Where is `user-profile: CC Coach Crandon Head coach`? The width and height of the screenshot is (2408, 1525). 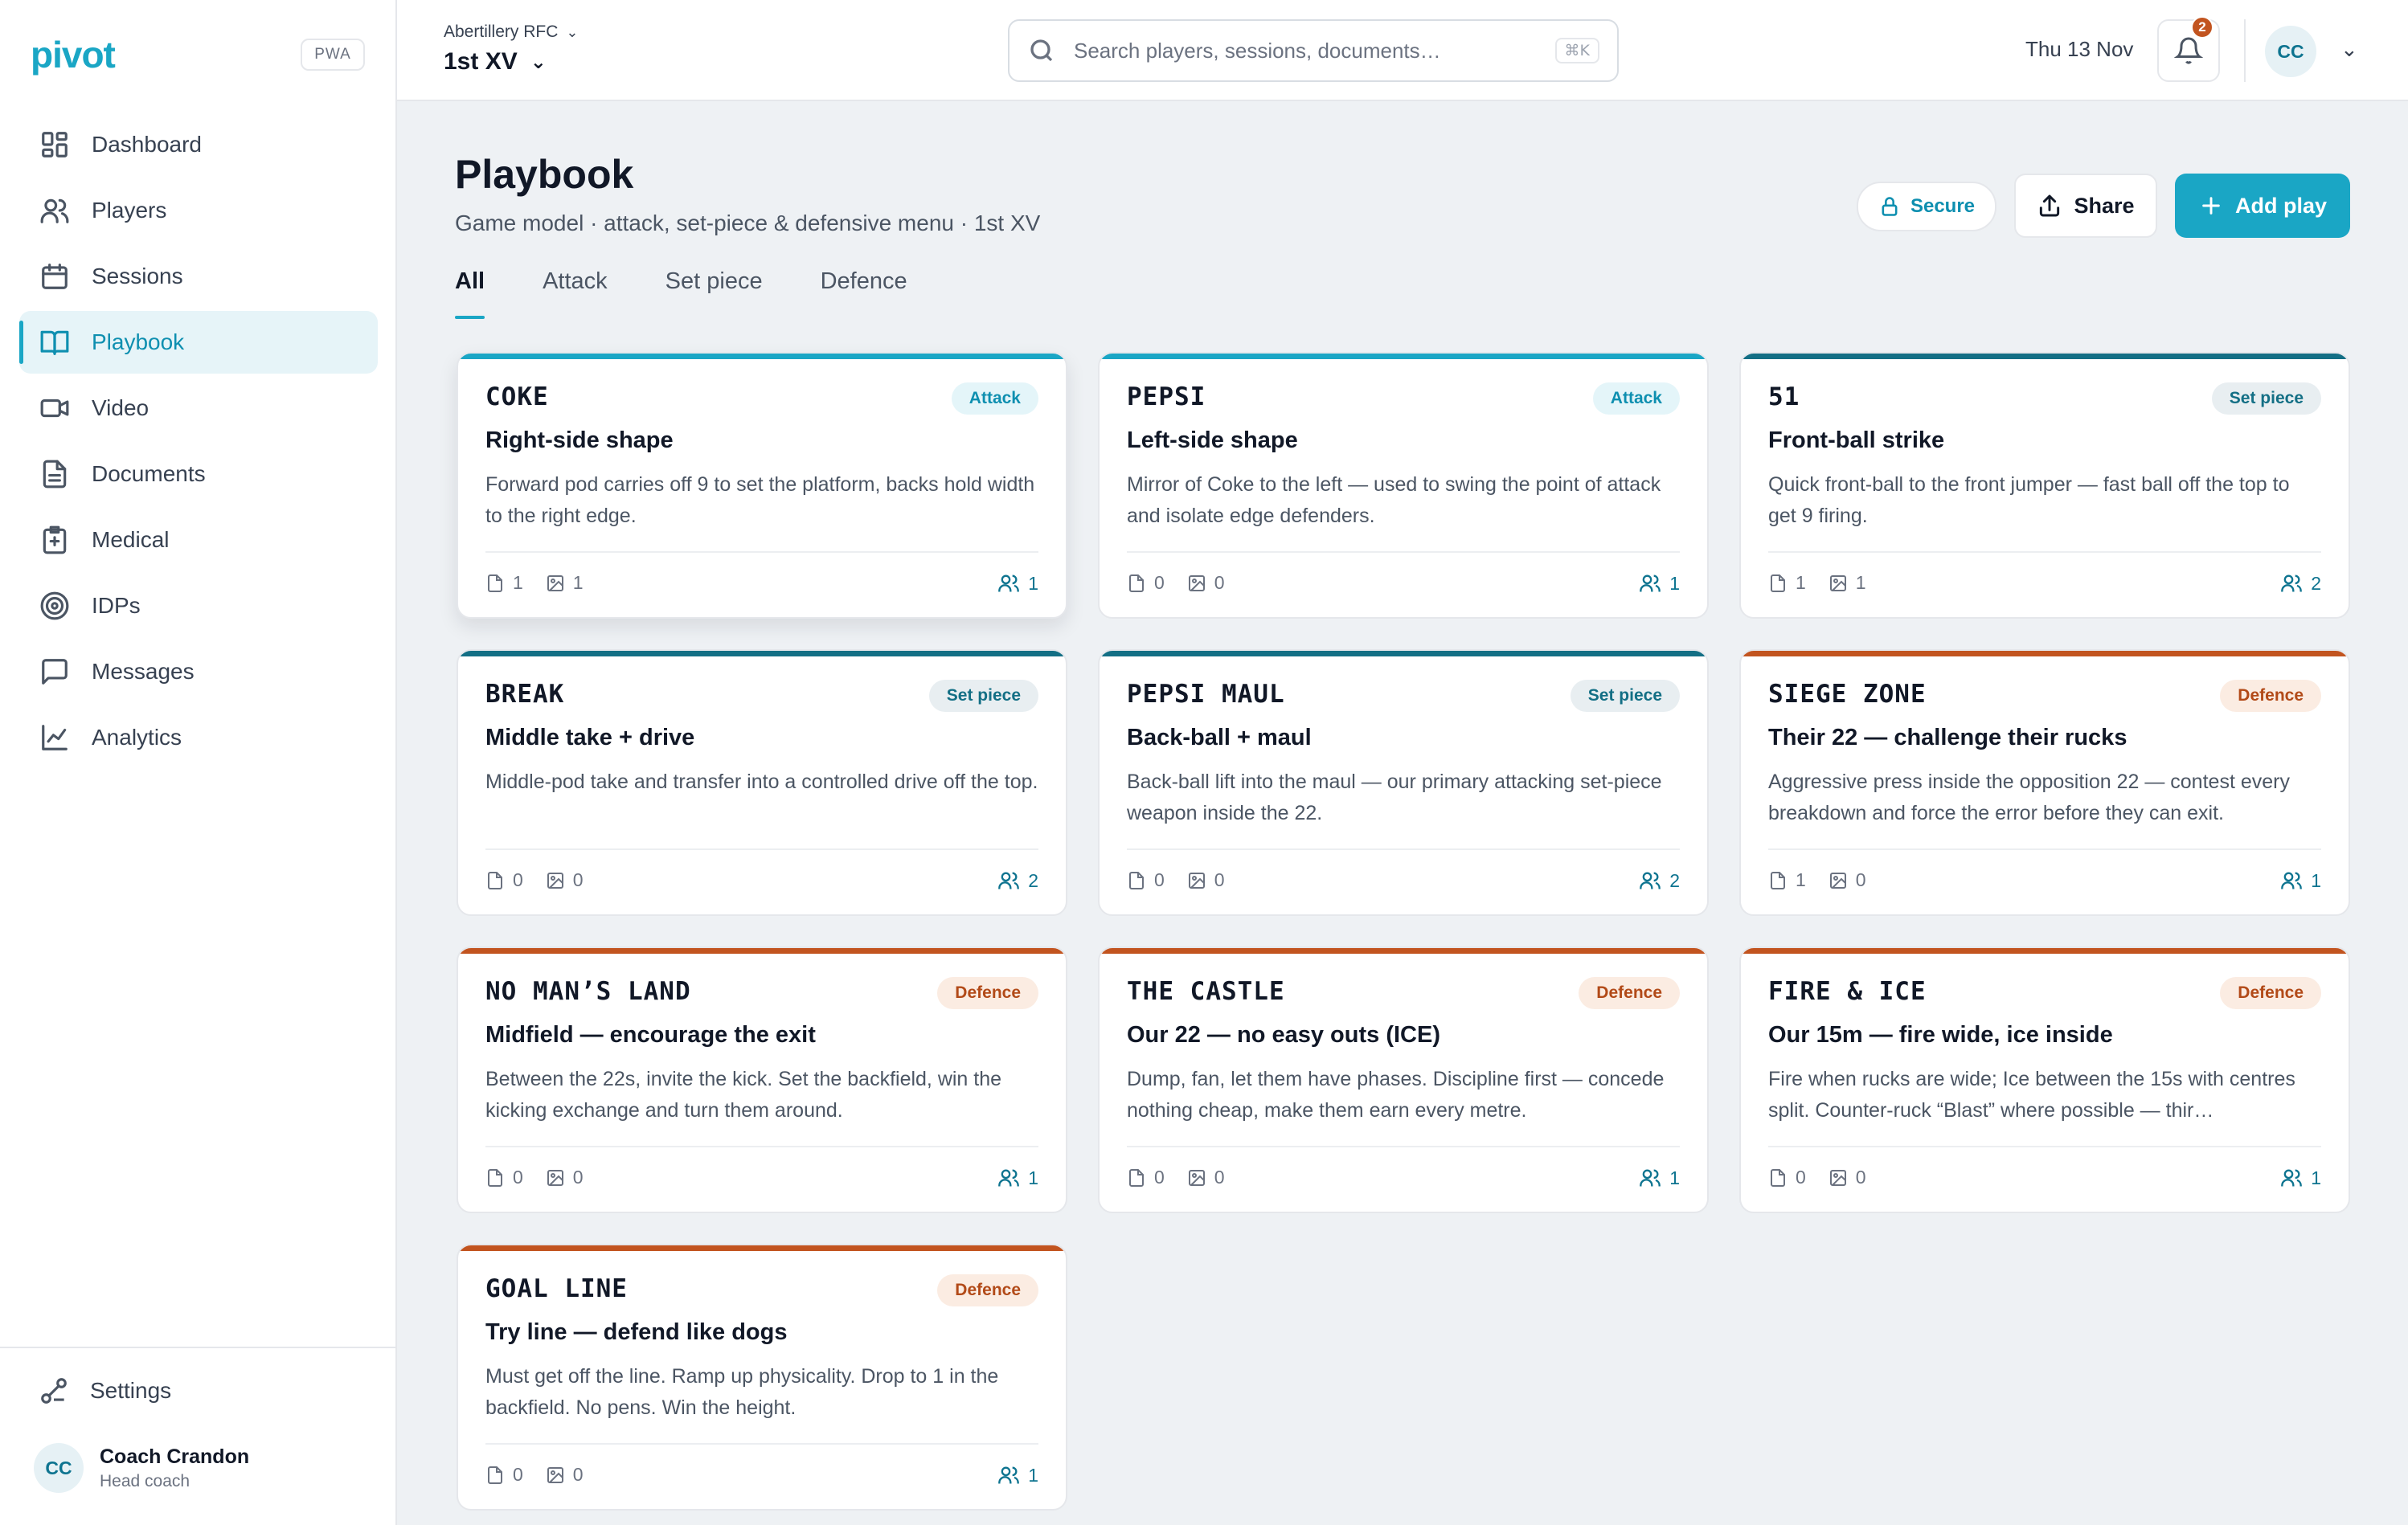
user-profile: CC Coach Crandon Head coach is located at coordinates (141, 1468).